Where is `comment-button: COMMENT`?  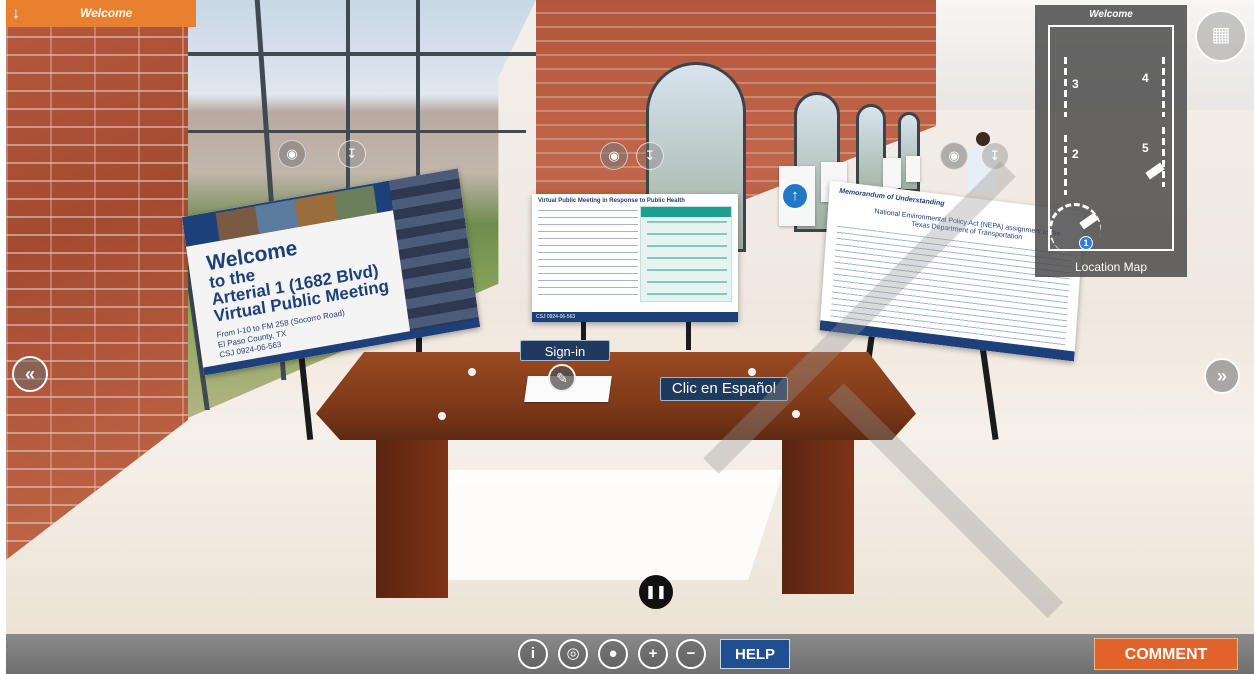 comment-button: COMMENT is located at coordinates (1166, 654).